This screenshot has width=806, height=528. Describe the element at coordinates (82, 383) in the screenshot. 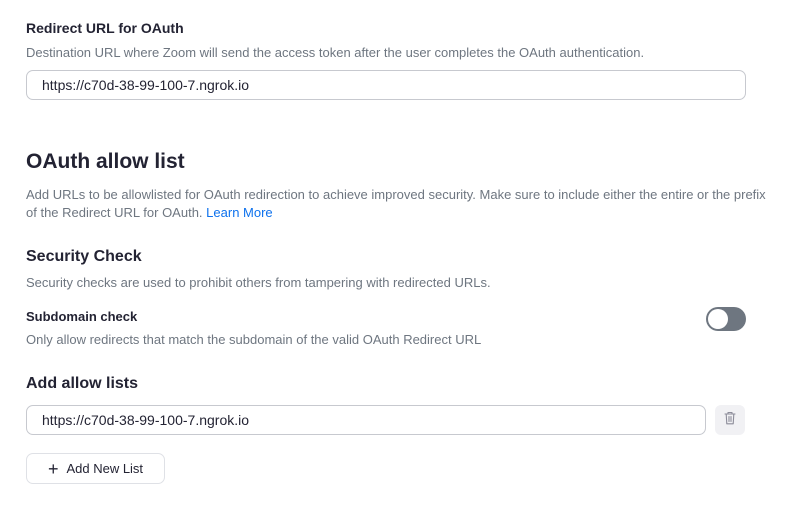

I see `add-allow-lists-heading: Add allow lists` at that location.